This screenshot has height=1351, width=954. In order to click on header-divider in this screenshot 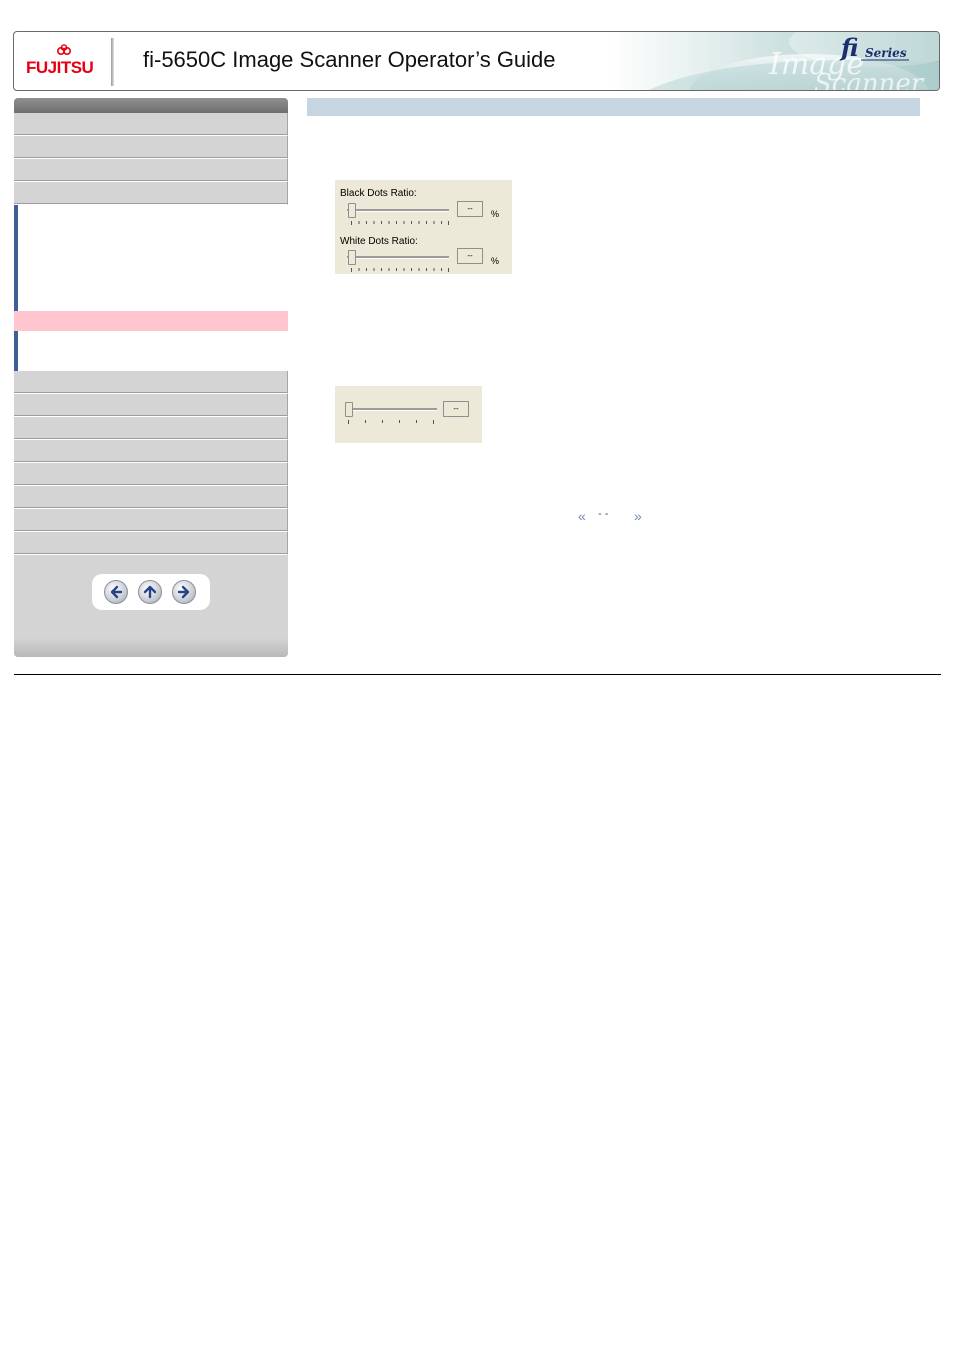, I will do `click(112, 62)`.